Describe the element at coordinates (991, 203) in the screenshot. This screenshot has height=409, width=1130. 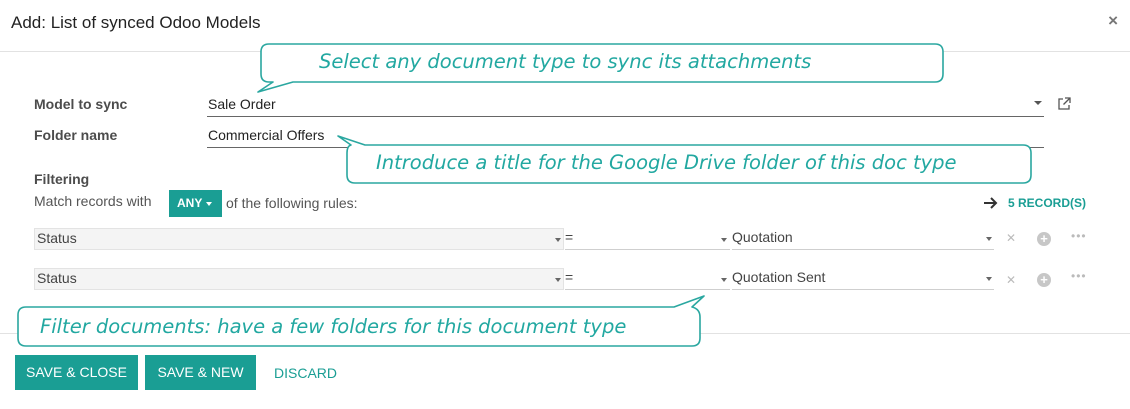
I see `arrow-right-icon` at that location.